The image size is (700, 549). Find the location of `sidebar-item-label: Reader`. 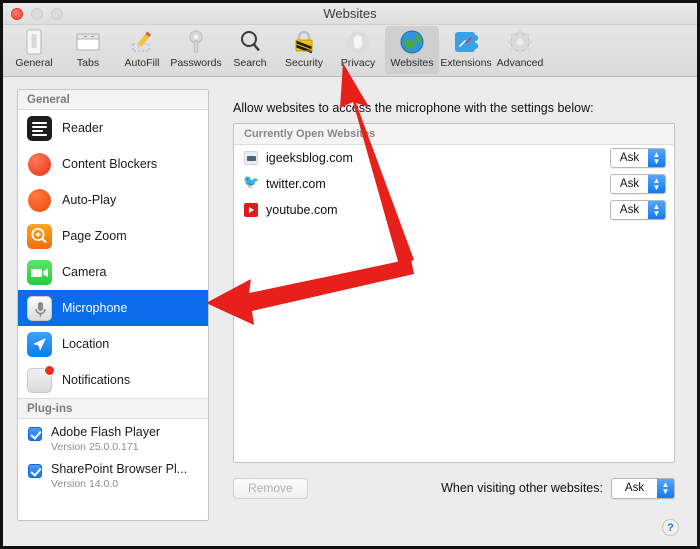

sidebar-item-label: Reader is located at coordinates (82, 128).